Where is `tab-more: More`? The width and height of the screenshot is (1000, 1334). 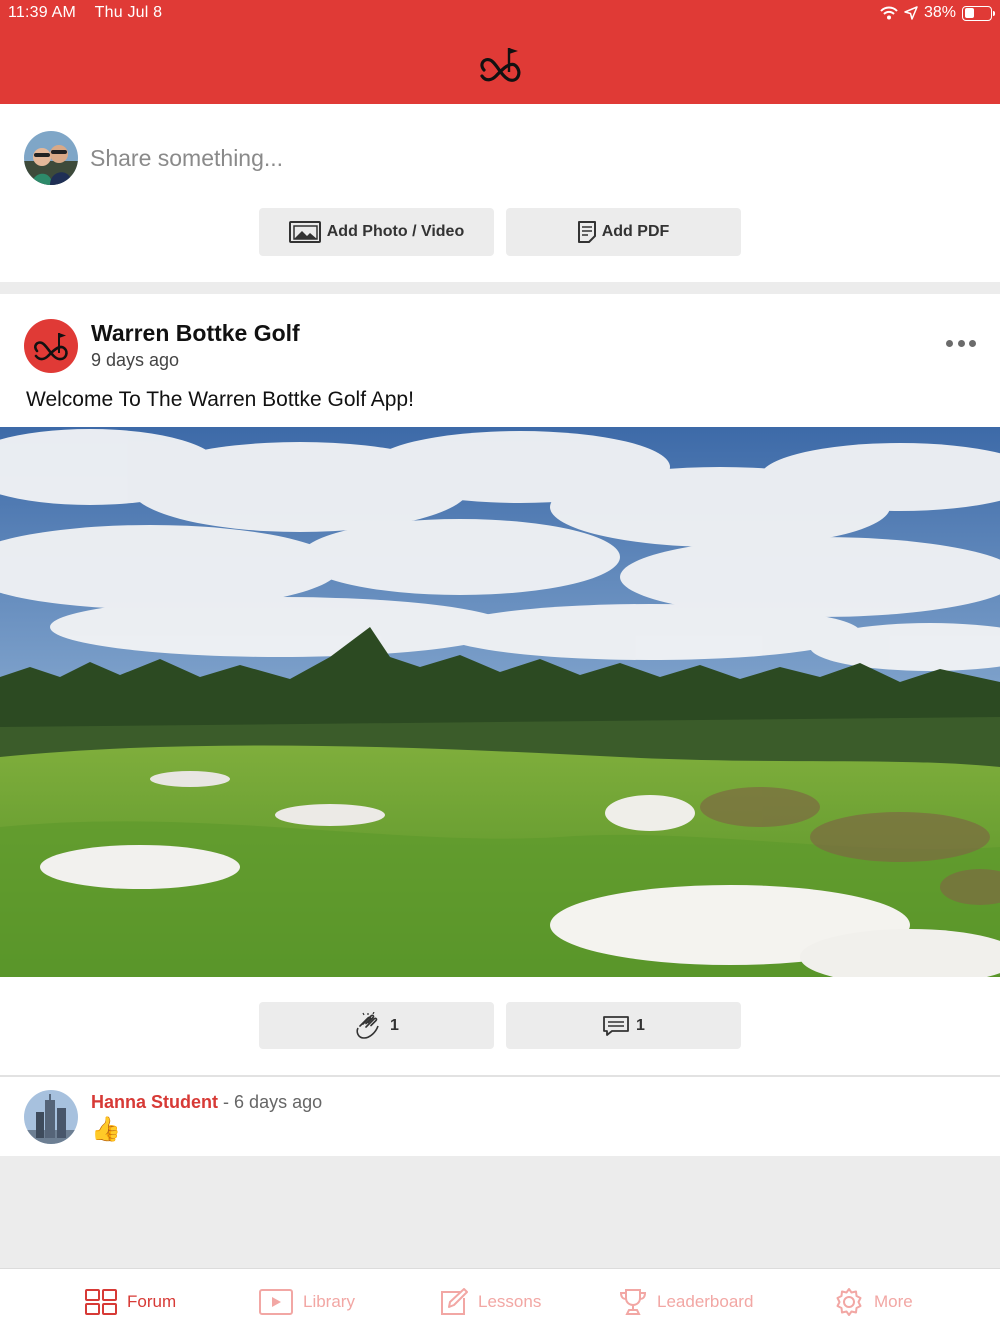
tab-more: More is located at coordinates (873, 1302).